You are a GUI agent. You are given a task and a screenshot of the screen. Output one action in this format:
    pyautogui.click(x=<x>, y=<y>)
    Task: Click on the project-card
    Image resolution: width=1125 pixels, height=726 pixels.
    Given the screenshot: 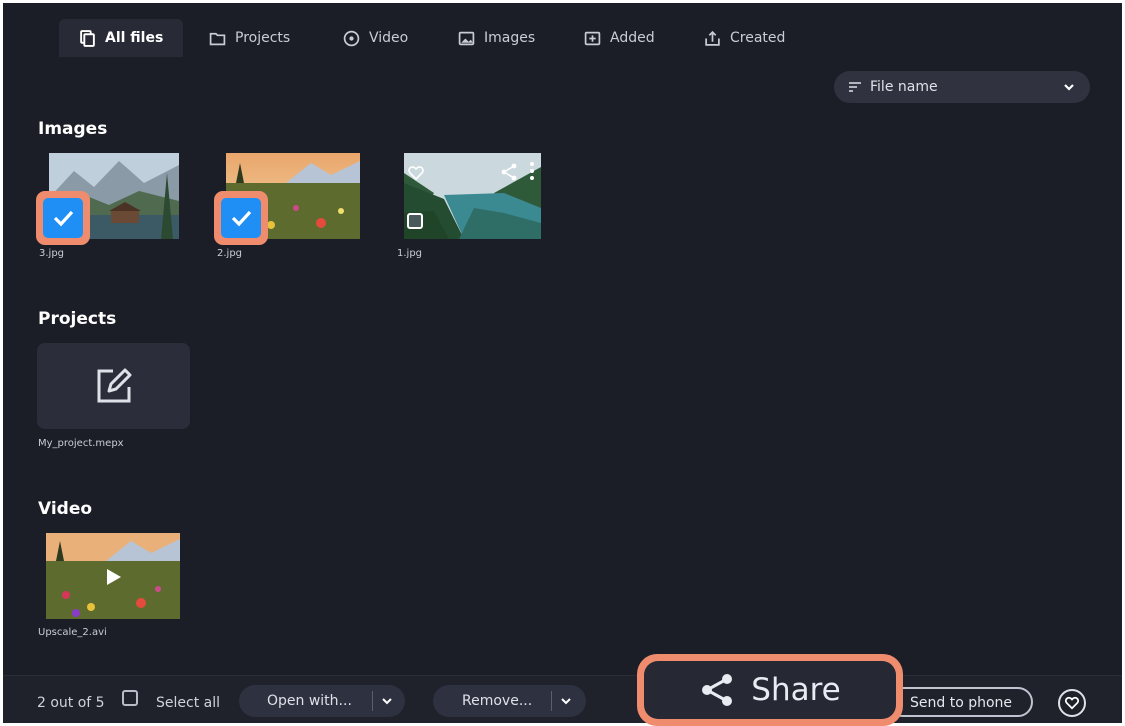 What is the action you would take?
    pyautogui.click(x=113, y=386)
    